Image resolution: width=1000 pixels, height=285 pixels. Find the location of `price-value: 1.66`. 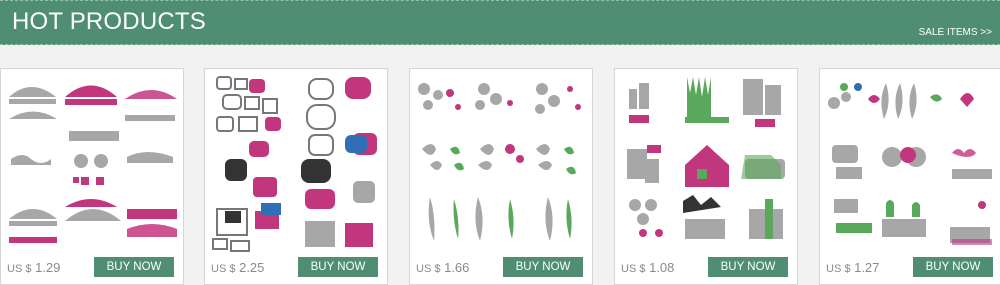

price-value: 1.66 is located at coordinates (457, 267).